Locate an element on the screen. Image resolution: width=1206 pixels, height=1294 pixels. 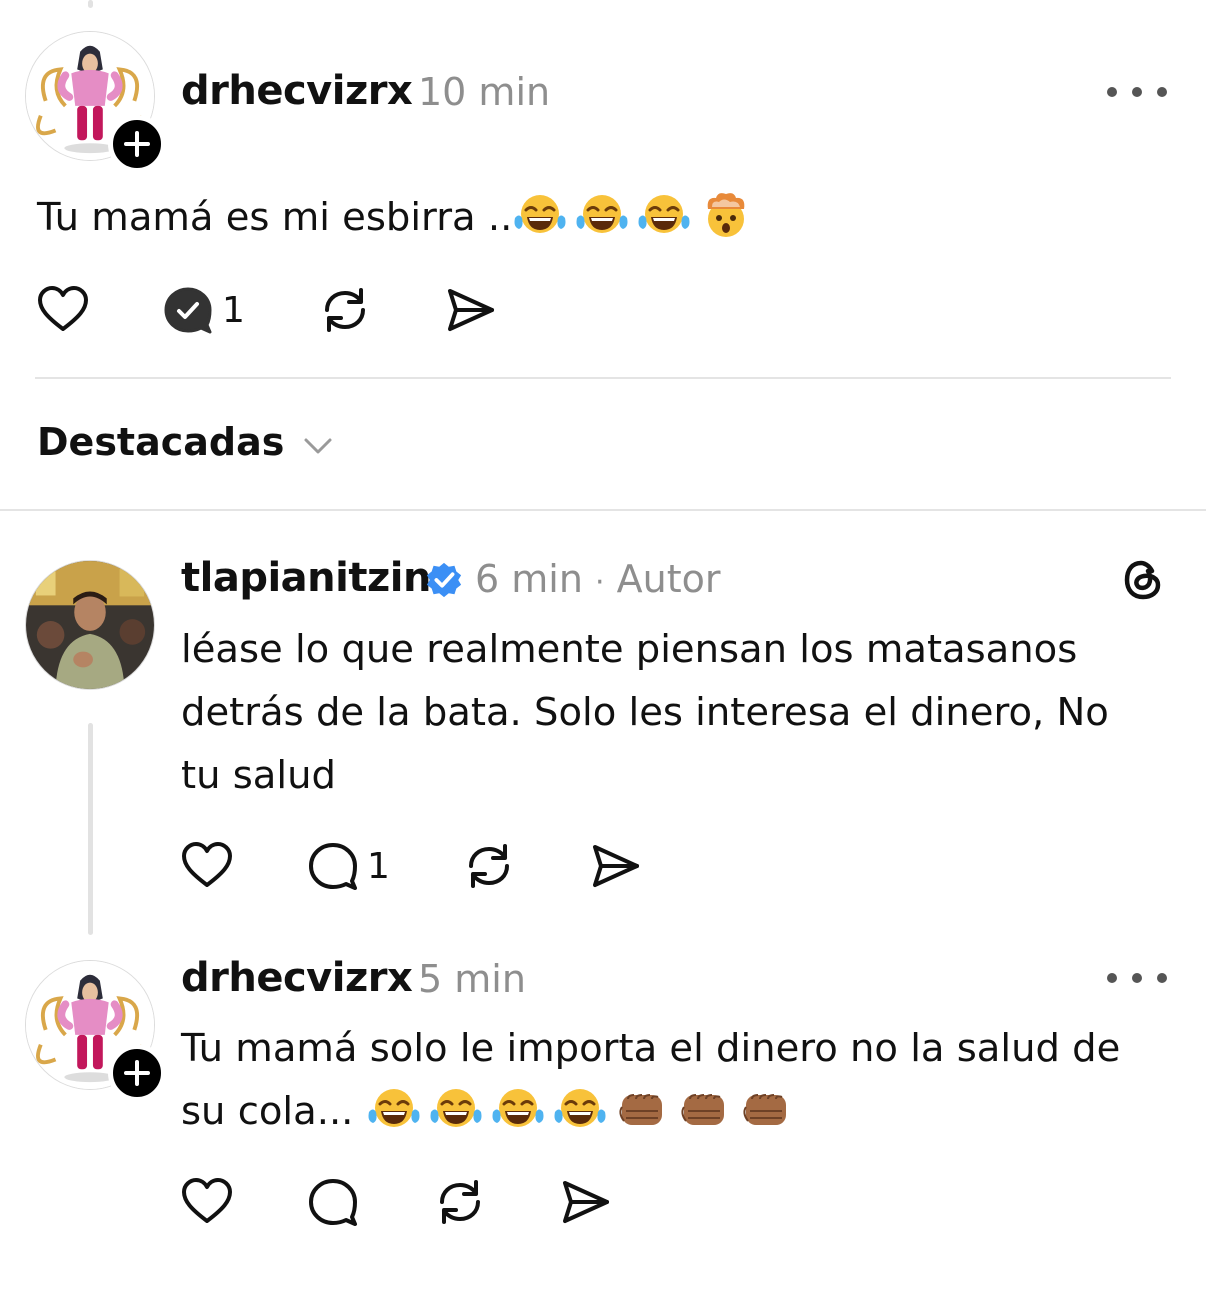
post-username: drhecvizrx is located at coordinates (297, 91).